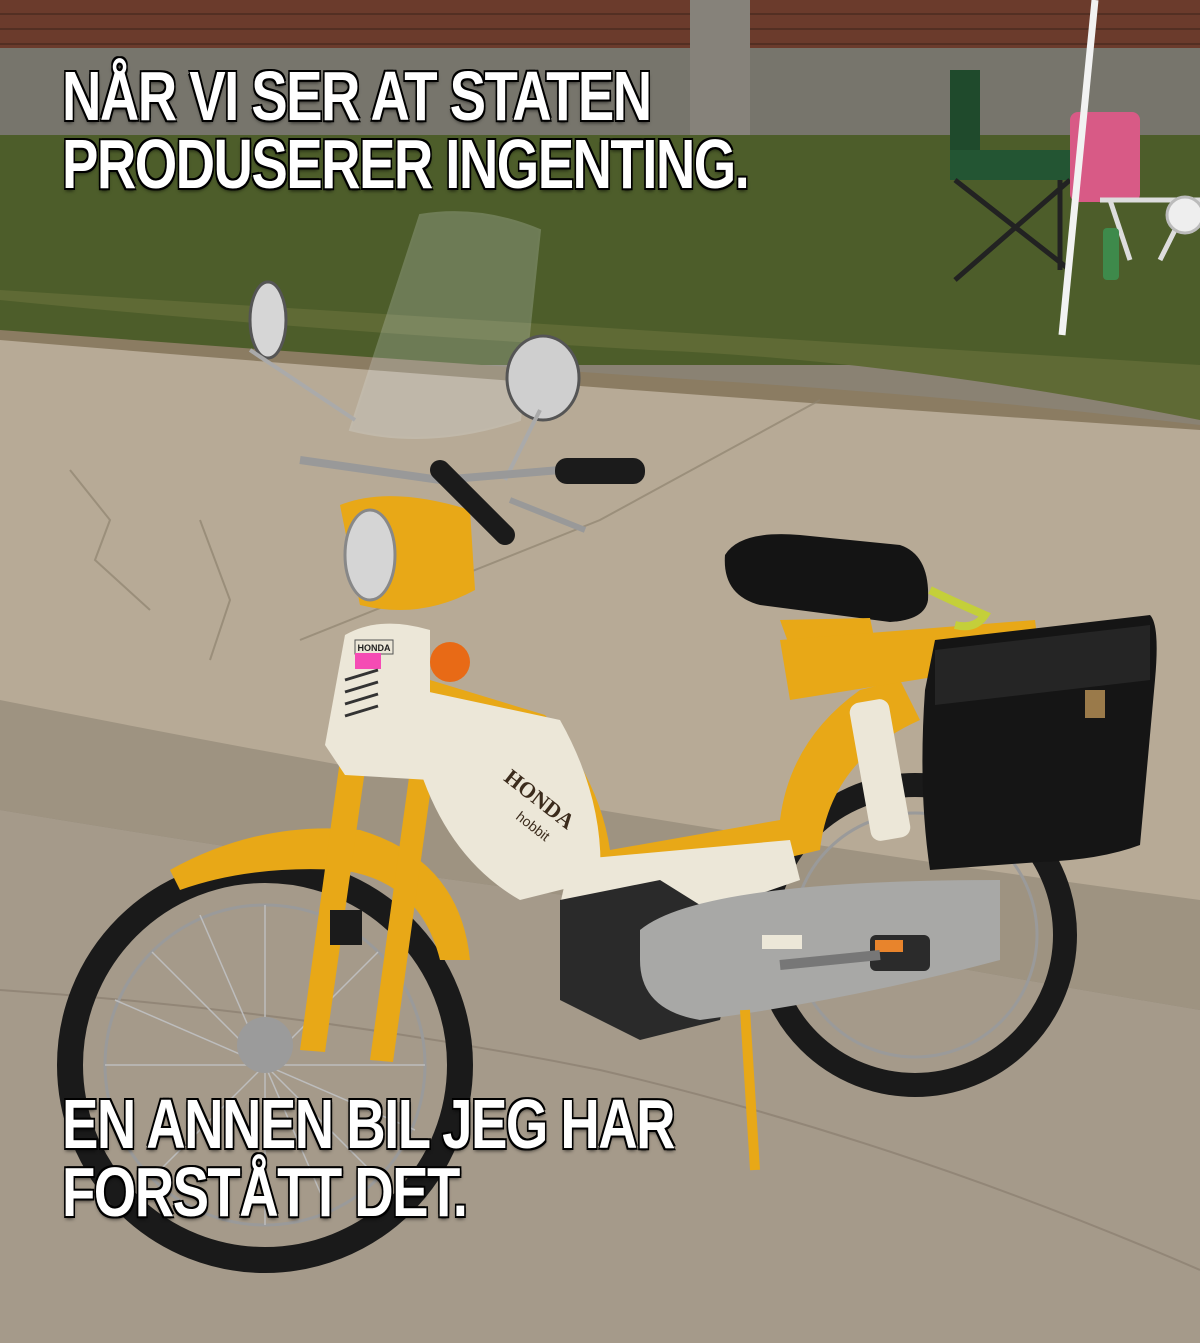 The height and width of the screenshot is (1343, 1200). Describe the element at coordinates (368, 661) in the screenshot. I see `pink-sticker` at that location.